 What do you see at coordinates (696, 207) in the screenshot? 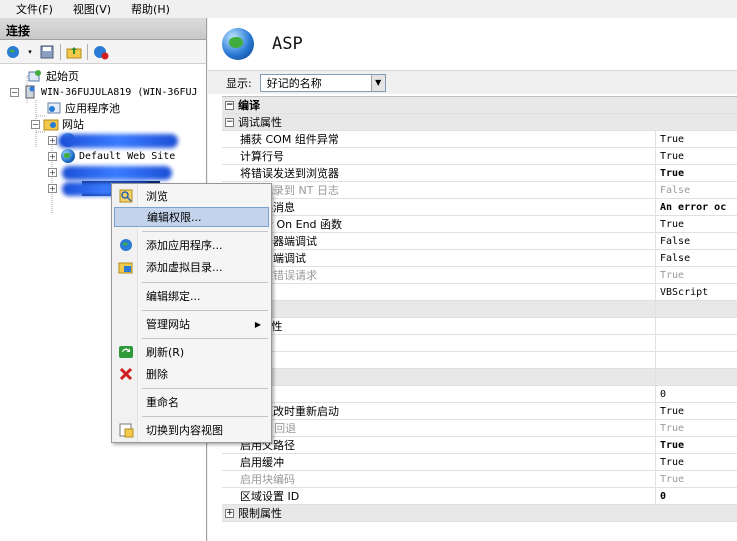
I see `property-value: An error oc` at bounding box center [696, 207].